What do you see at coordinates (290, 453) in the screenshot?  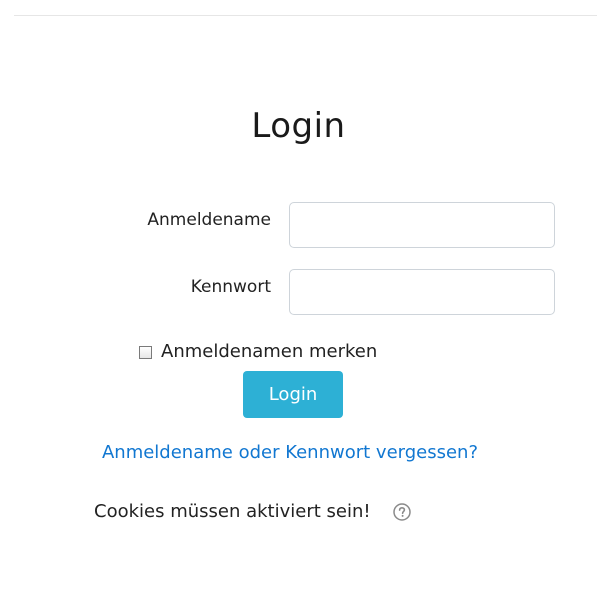 I see `forgot-credentials-link: Anmeldename oder Kennwort vergessen?` at bounding box center [290, 453].